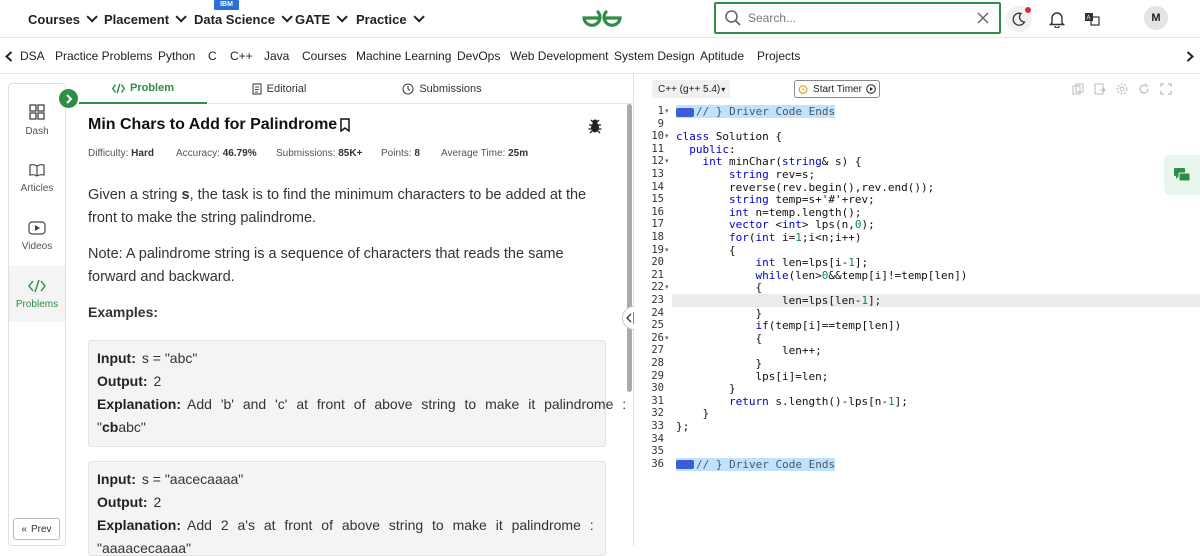  What do you see at coordinates (36, 529) in the screenshot?
I see `prev-button: « Prev` at bounding box center [36, 529].